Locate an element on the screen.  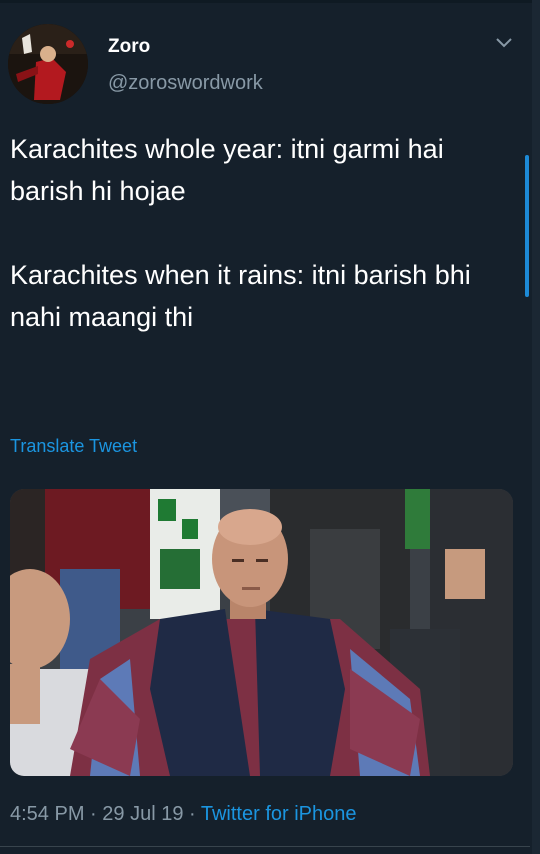
tweet-meta: 4:54 PM · 29 Jul 19 · Twitter for iPhone is located at coordinates (183, 814).